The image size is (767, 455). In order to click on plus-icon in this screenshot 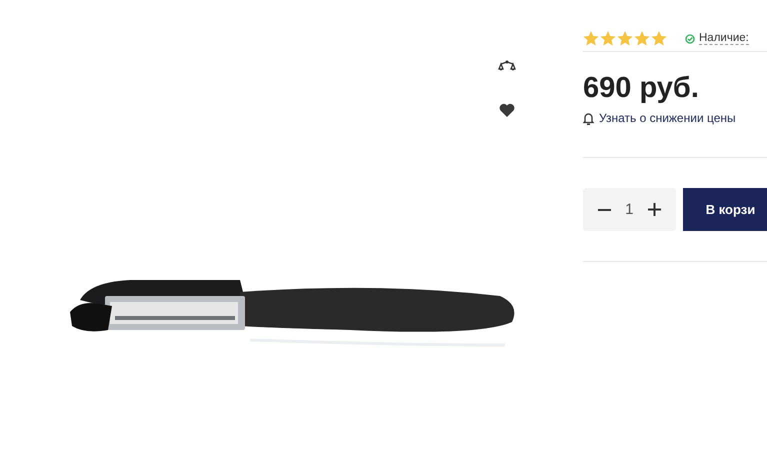, I will do `click(654, 209)`.